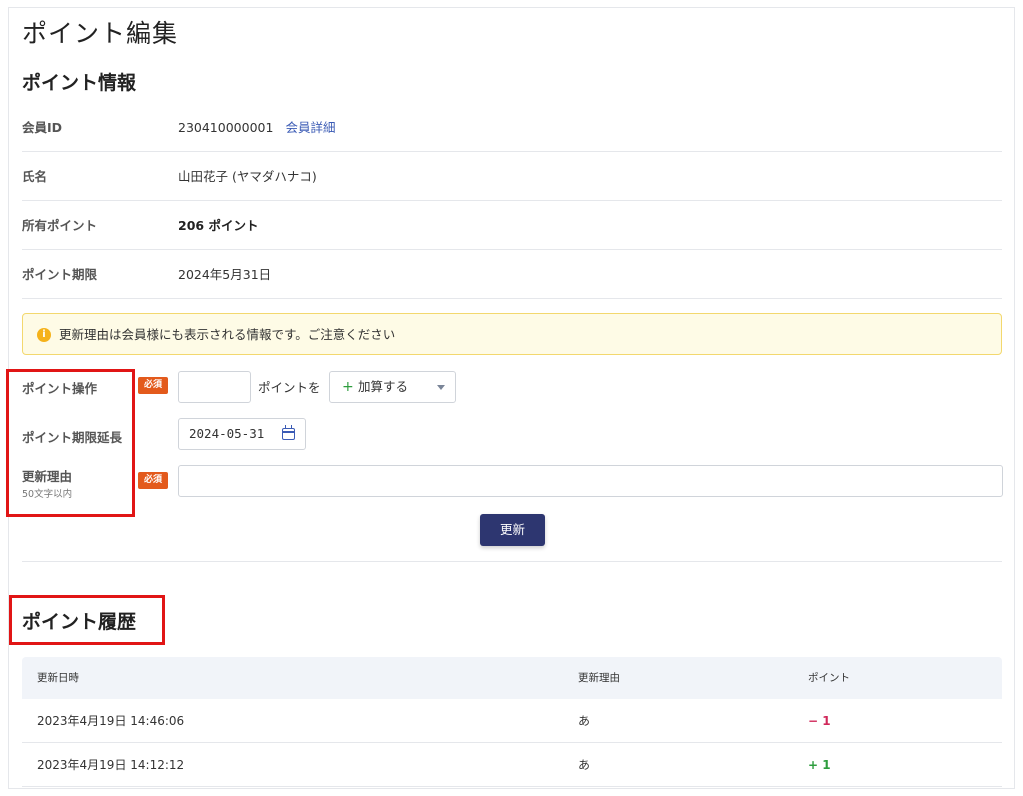 The image size is (1023, 796). I want to click on highlight-box-history-title, so click(87, 620).